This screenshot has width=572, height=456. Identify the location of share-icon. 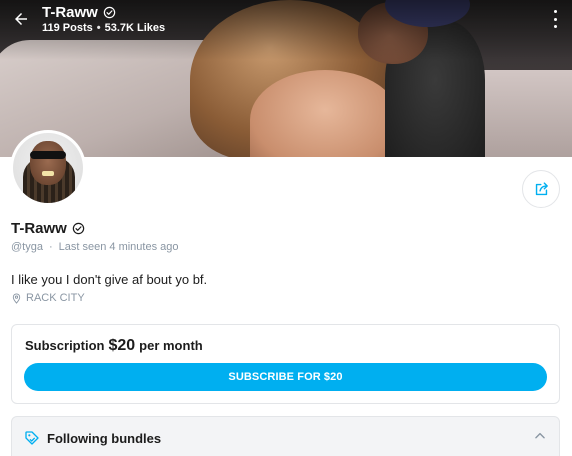
(541, 188).